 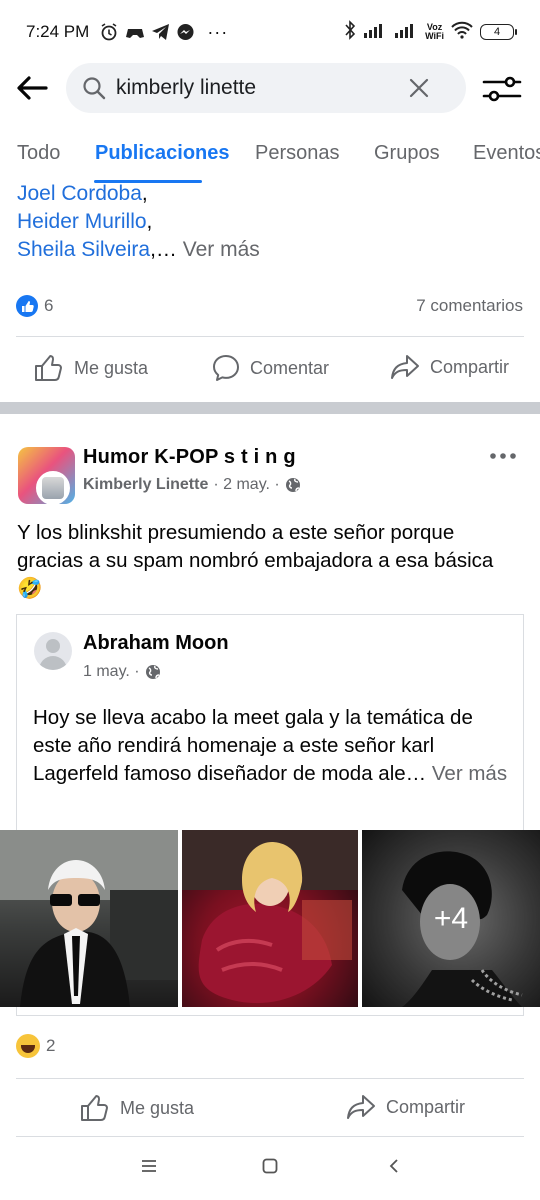 What do you see at coordinates (469, 306) in the screenshot?
I see `comments-count: 7 comentarios` at bounding box center [469, 306].